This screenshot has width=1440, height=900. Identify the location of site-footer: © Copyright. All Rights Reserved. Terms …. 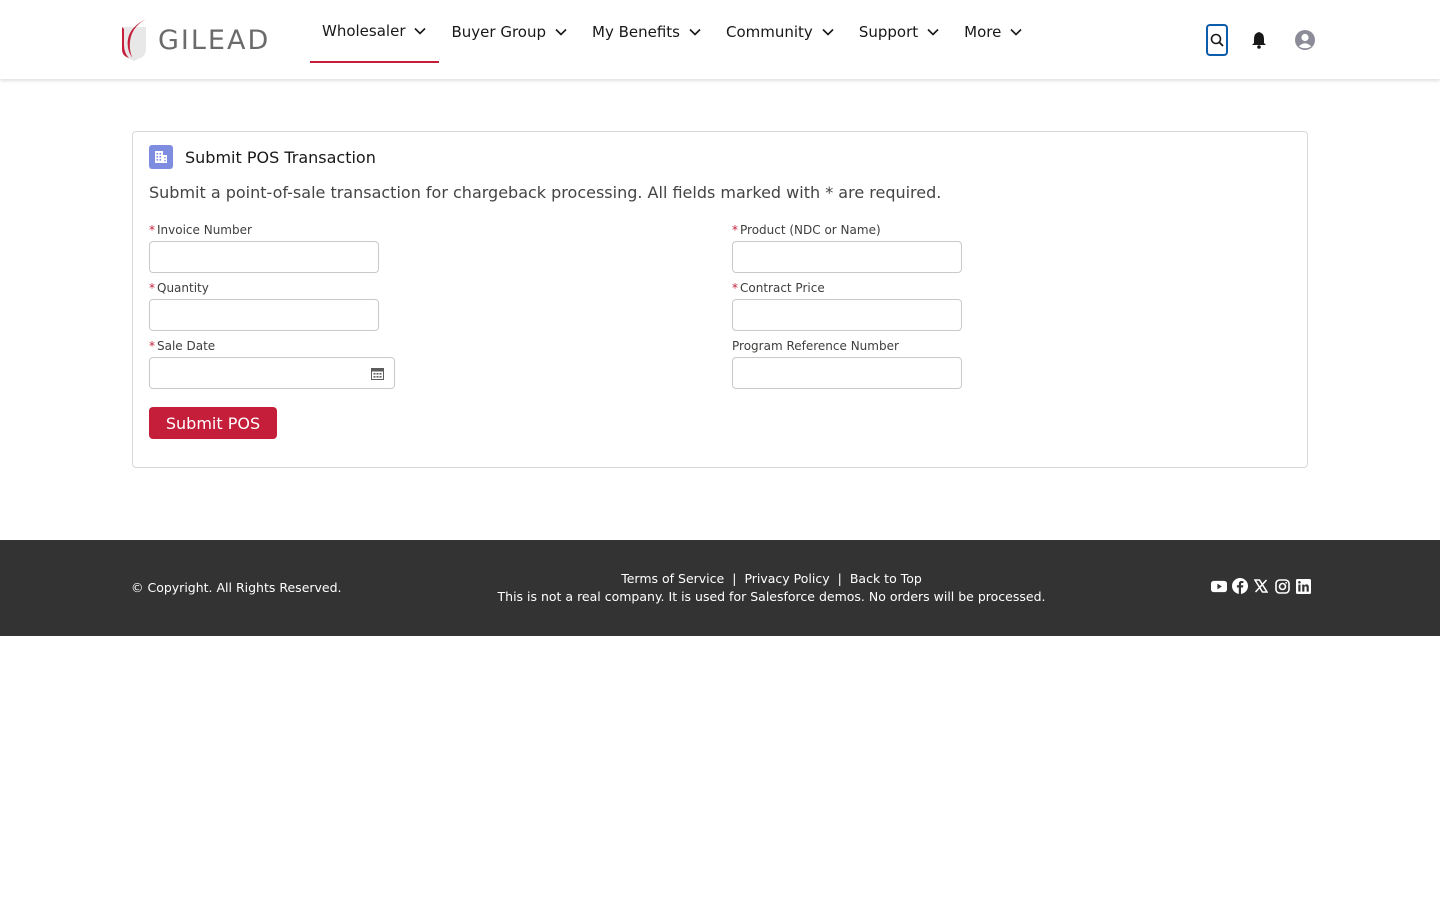
(720, 588).